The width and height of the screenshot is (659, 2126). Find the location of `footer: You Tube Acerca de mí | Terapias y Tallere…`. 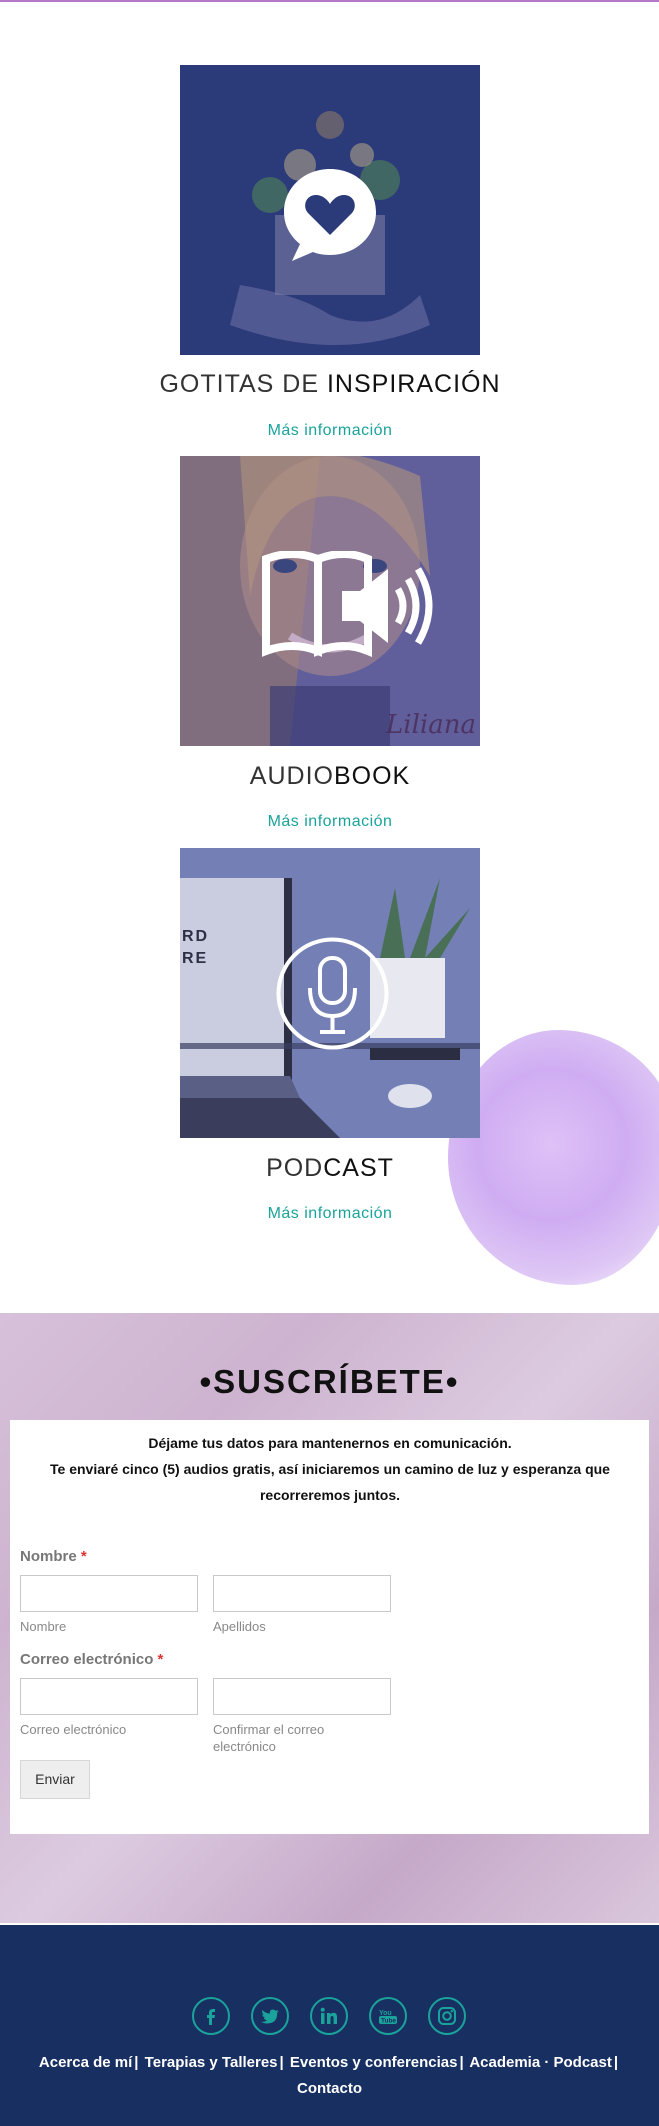

footer: You Tube Acerca de mí | Terapias y Tallere… is located at coordinates (329, 2025).